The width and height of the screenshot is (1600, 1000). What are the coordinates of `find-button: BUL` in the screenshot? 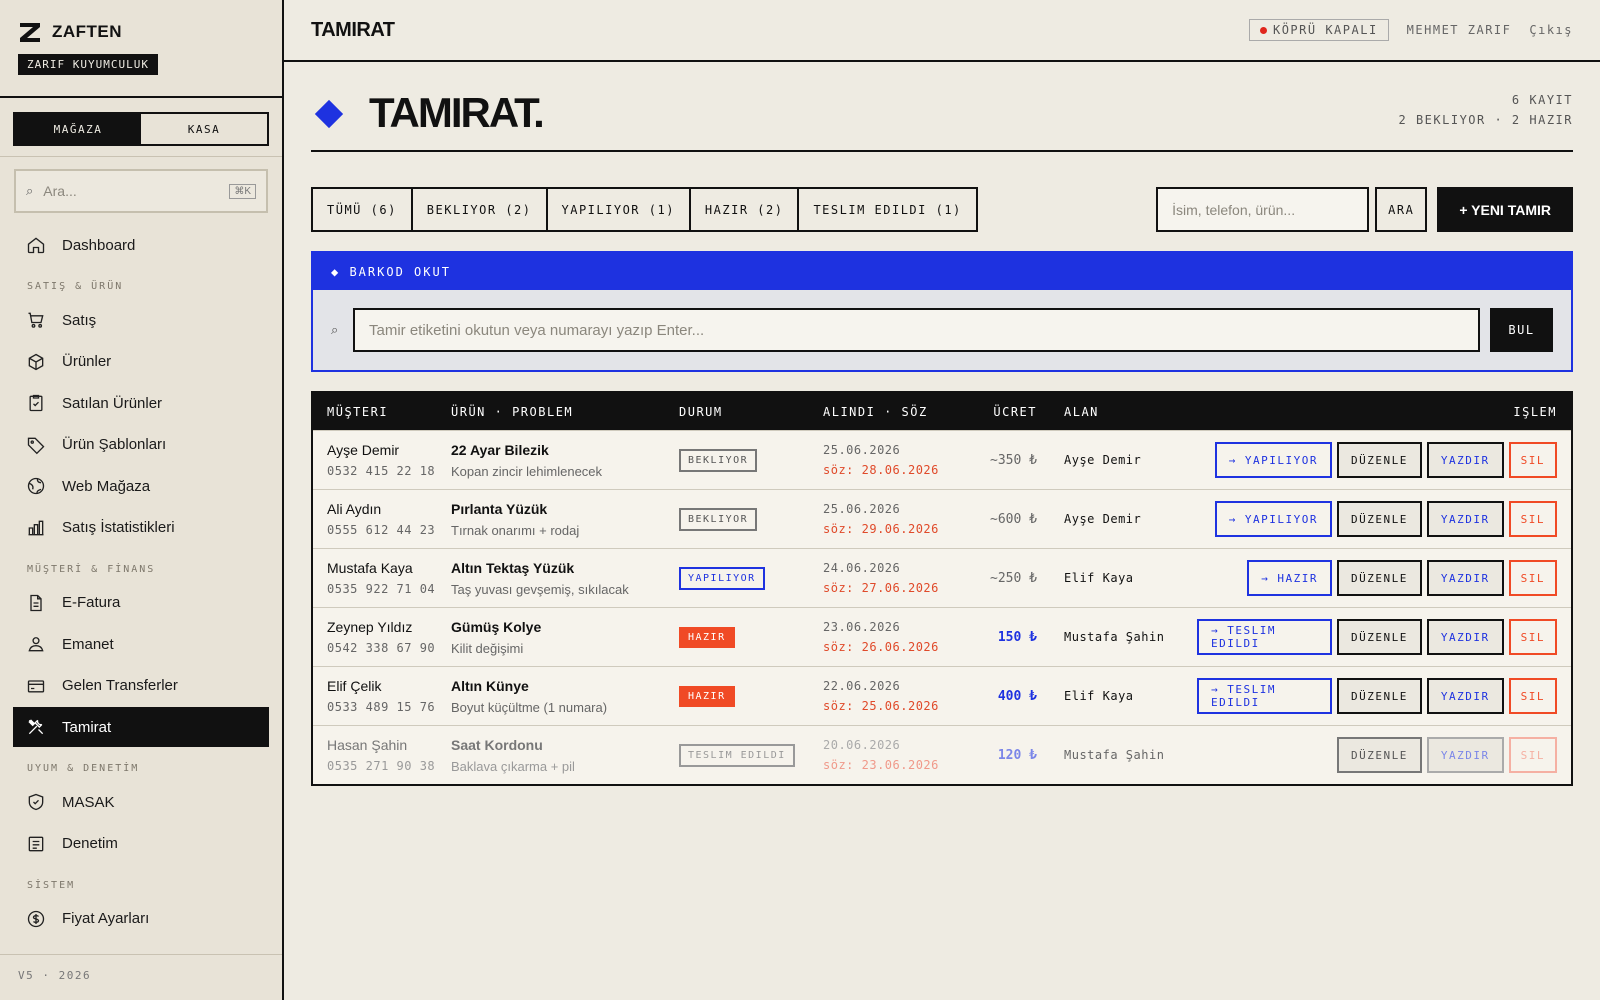 It's located at (1521, 330).